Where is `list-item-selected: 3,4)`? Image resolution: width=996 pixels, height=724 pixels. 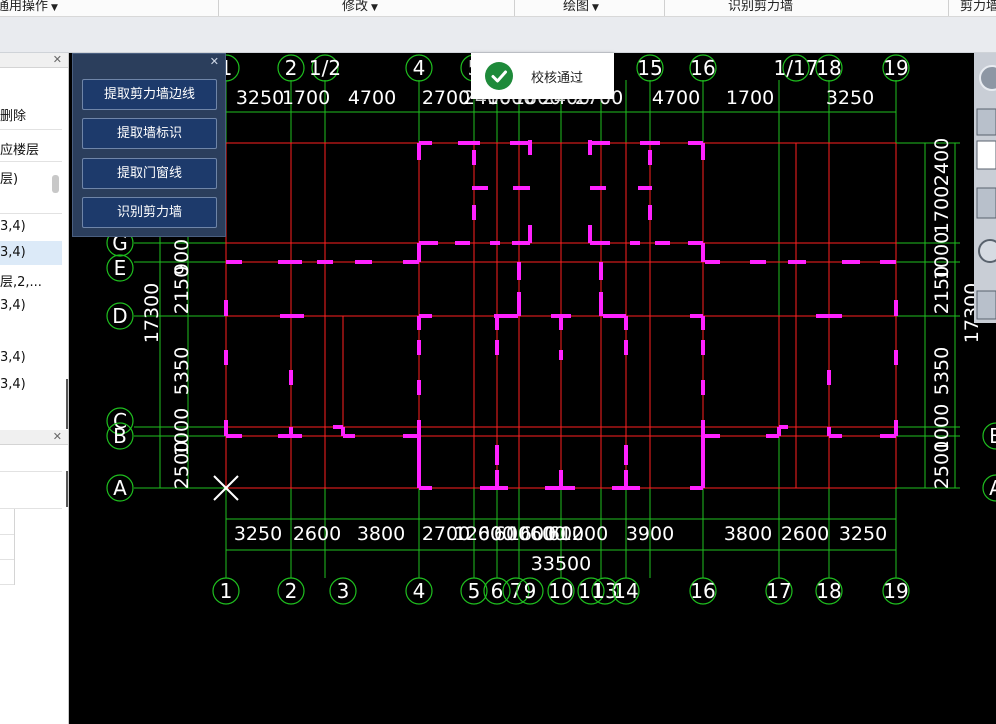
list-item-selected: 3,4) is located at coordinates (31, 253).